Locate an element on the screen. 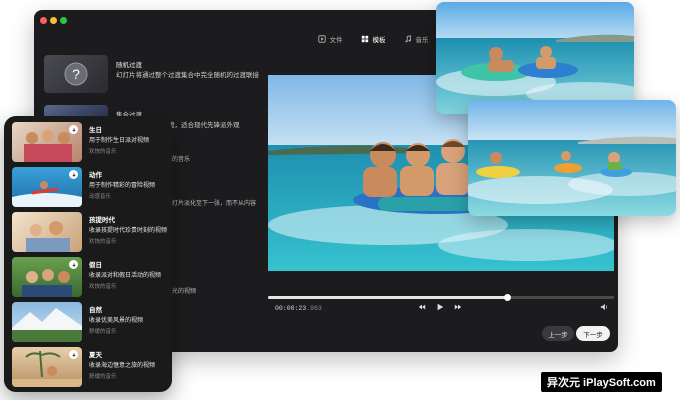 Image resolution: width=680 pixels, height=400 pixels. prev-step-button: 上一步 is located at coordinates (558, 333).